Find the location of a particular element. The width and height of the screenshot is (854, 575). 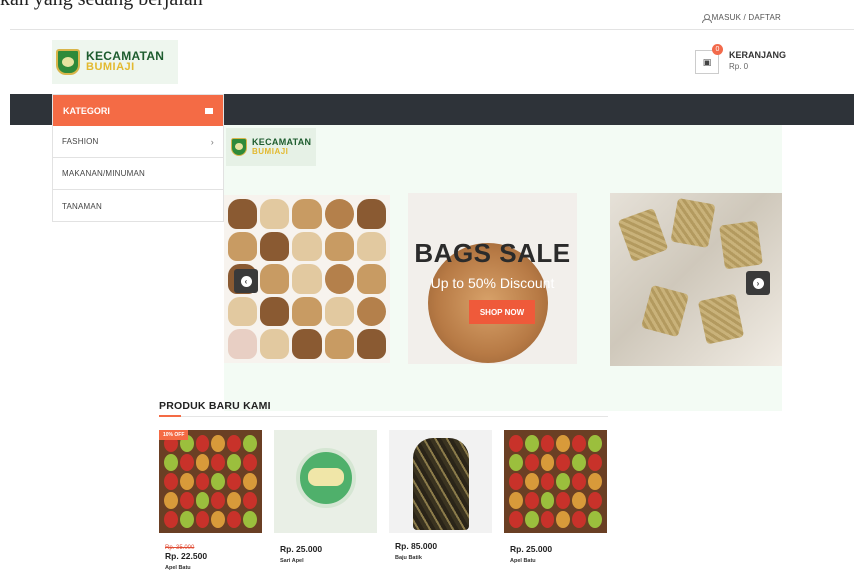

logo-text: KECAMATAN BUMIAJI is located at coordinates (125, 61).